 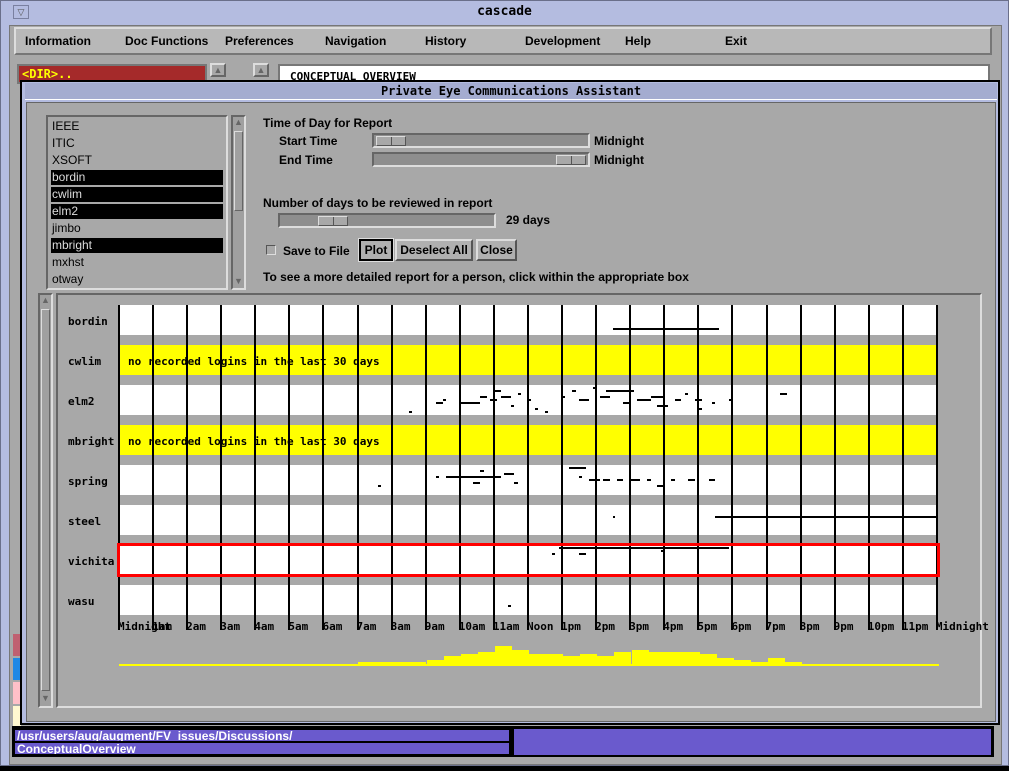 I want to click on start-time-slider, so click(x=481, y=140).